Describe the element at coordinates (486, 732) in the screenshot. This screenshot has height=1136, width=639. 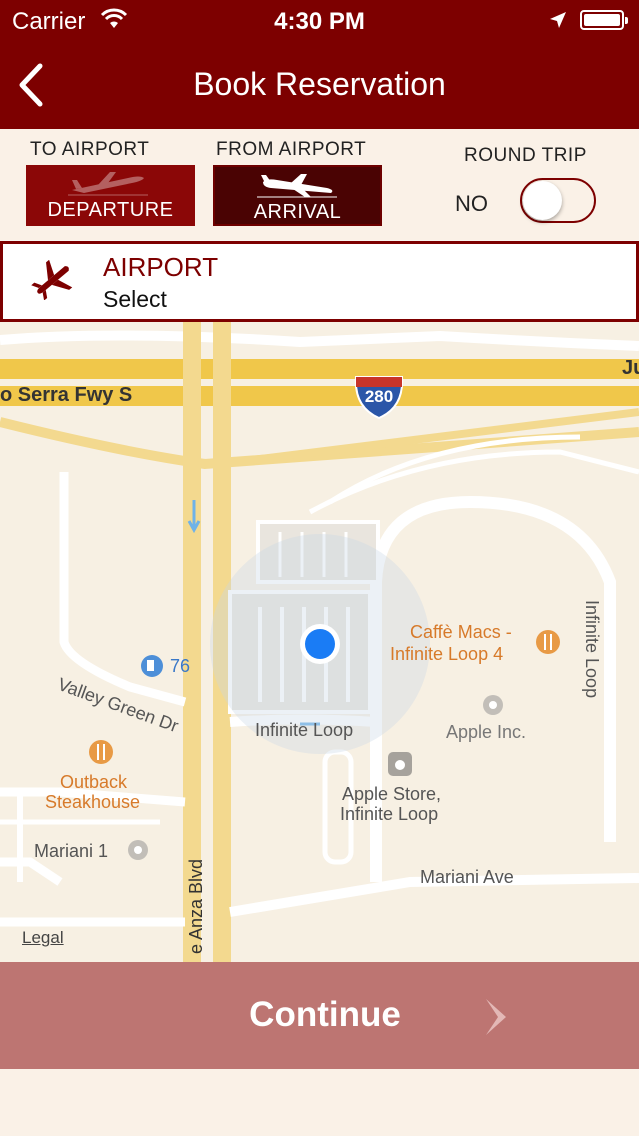
I see `apple-inc-label: Apple Inc.` at that location.